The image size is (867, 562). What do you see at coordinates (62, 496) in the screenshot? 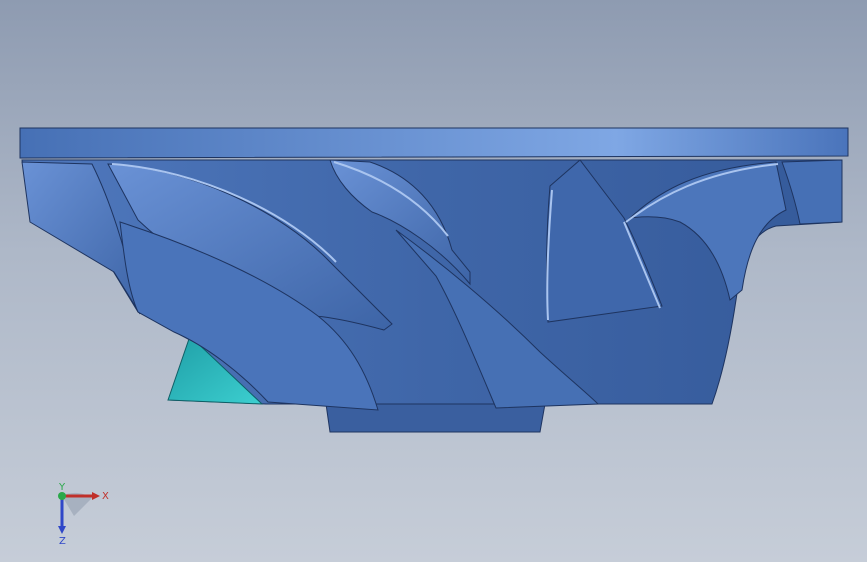
I see `y-axis-dot` at bounding box center [62, 496].